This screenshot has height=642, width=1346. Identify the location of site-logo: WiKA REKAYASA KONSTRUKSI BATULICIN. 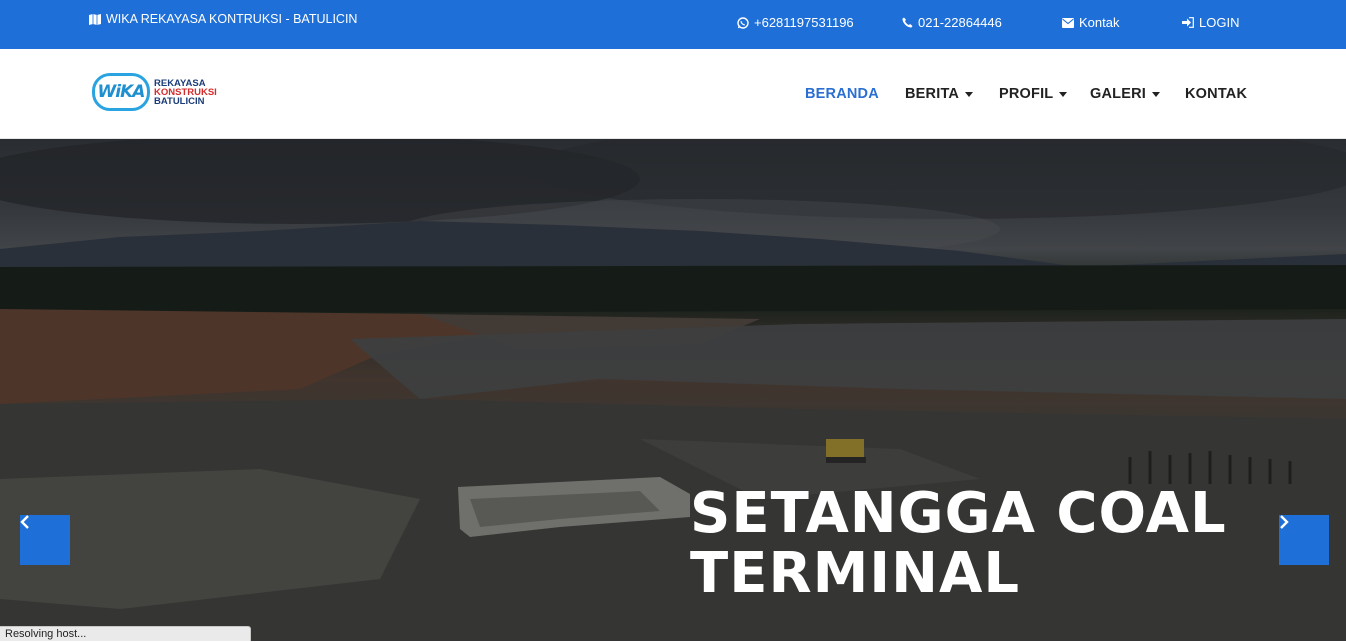
(159, 92).